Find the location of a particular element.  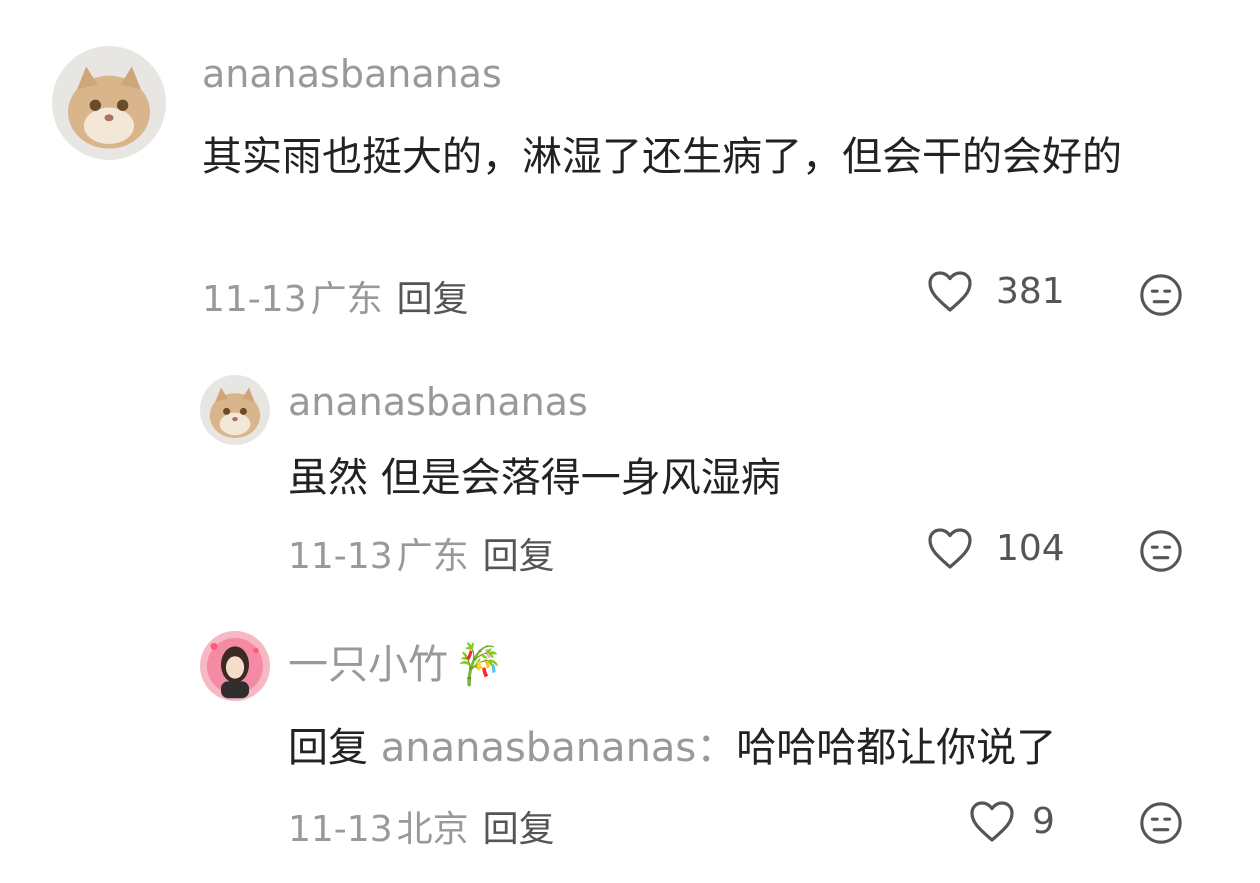

comment-text: 哈哈哈都让你说了 is located at coordinates (896, 748).